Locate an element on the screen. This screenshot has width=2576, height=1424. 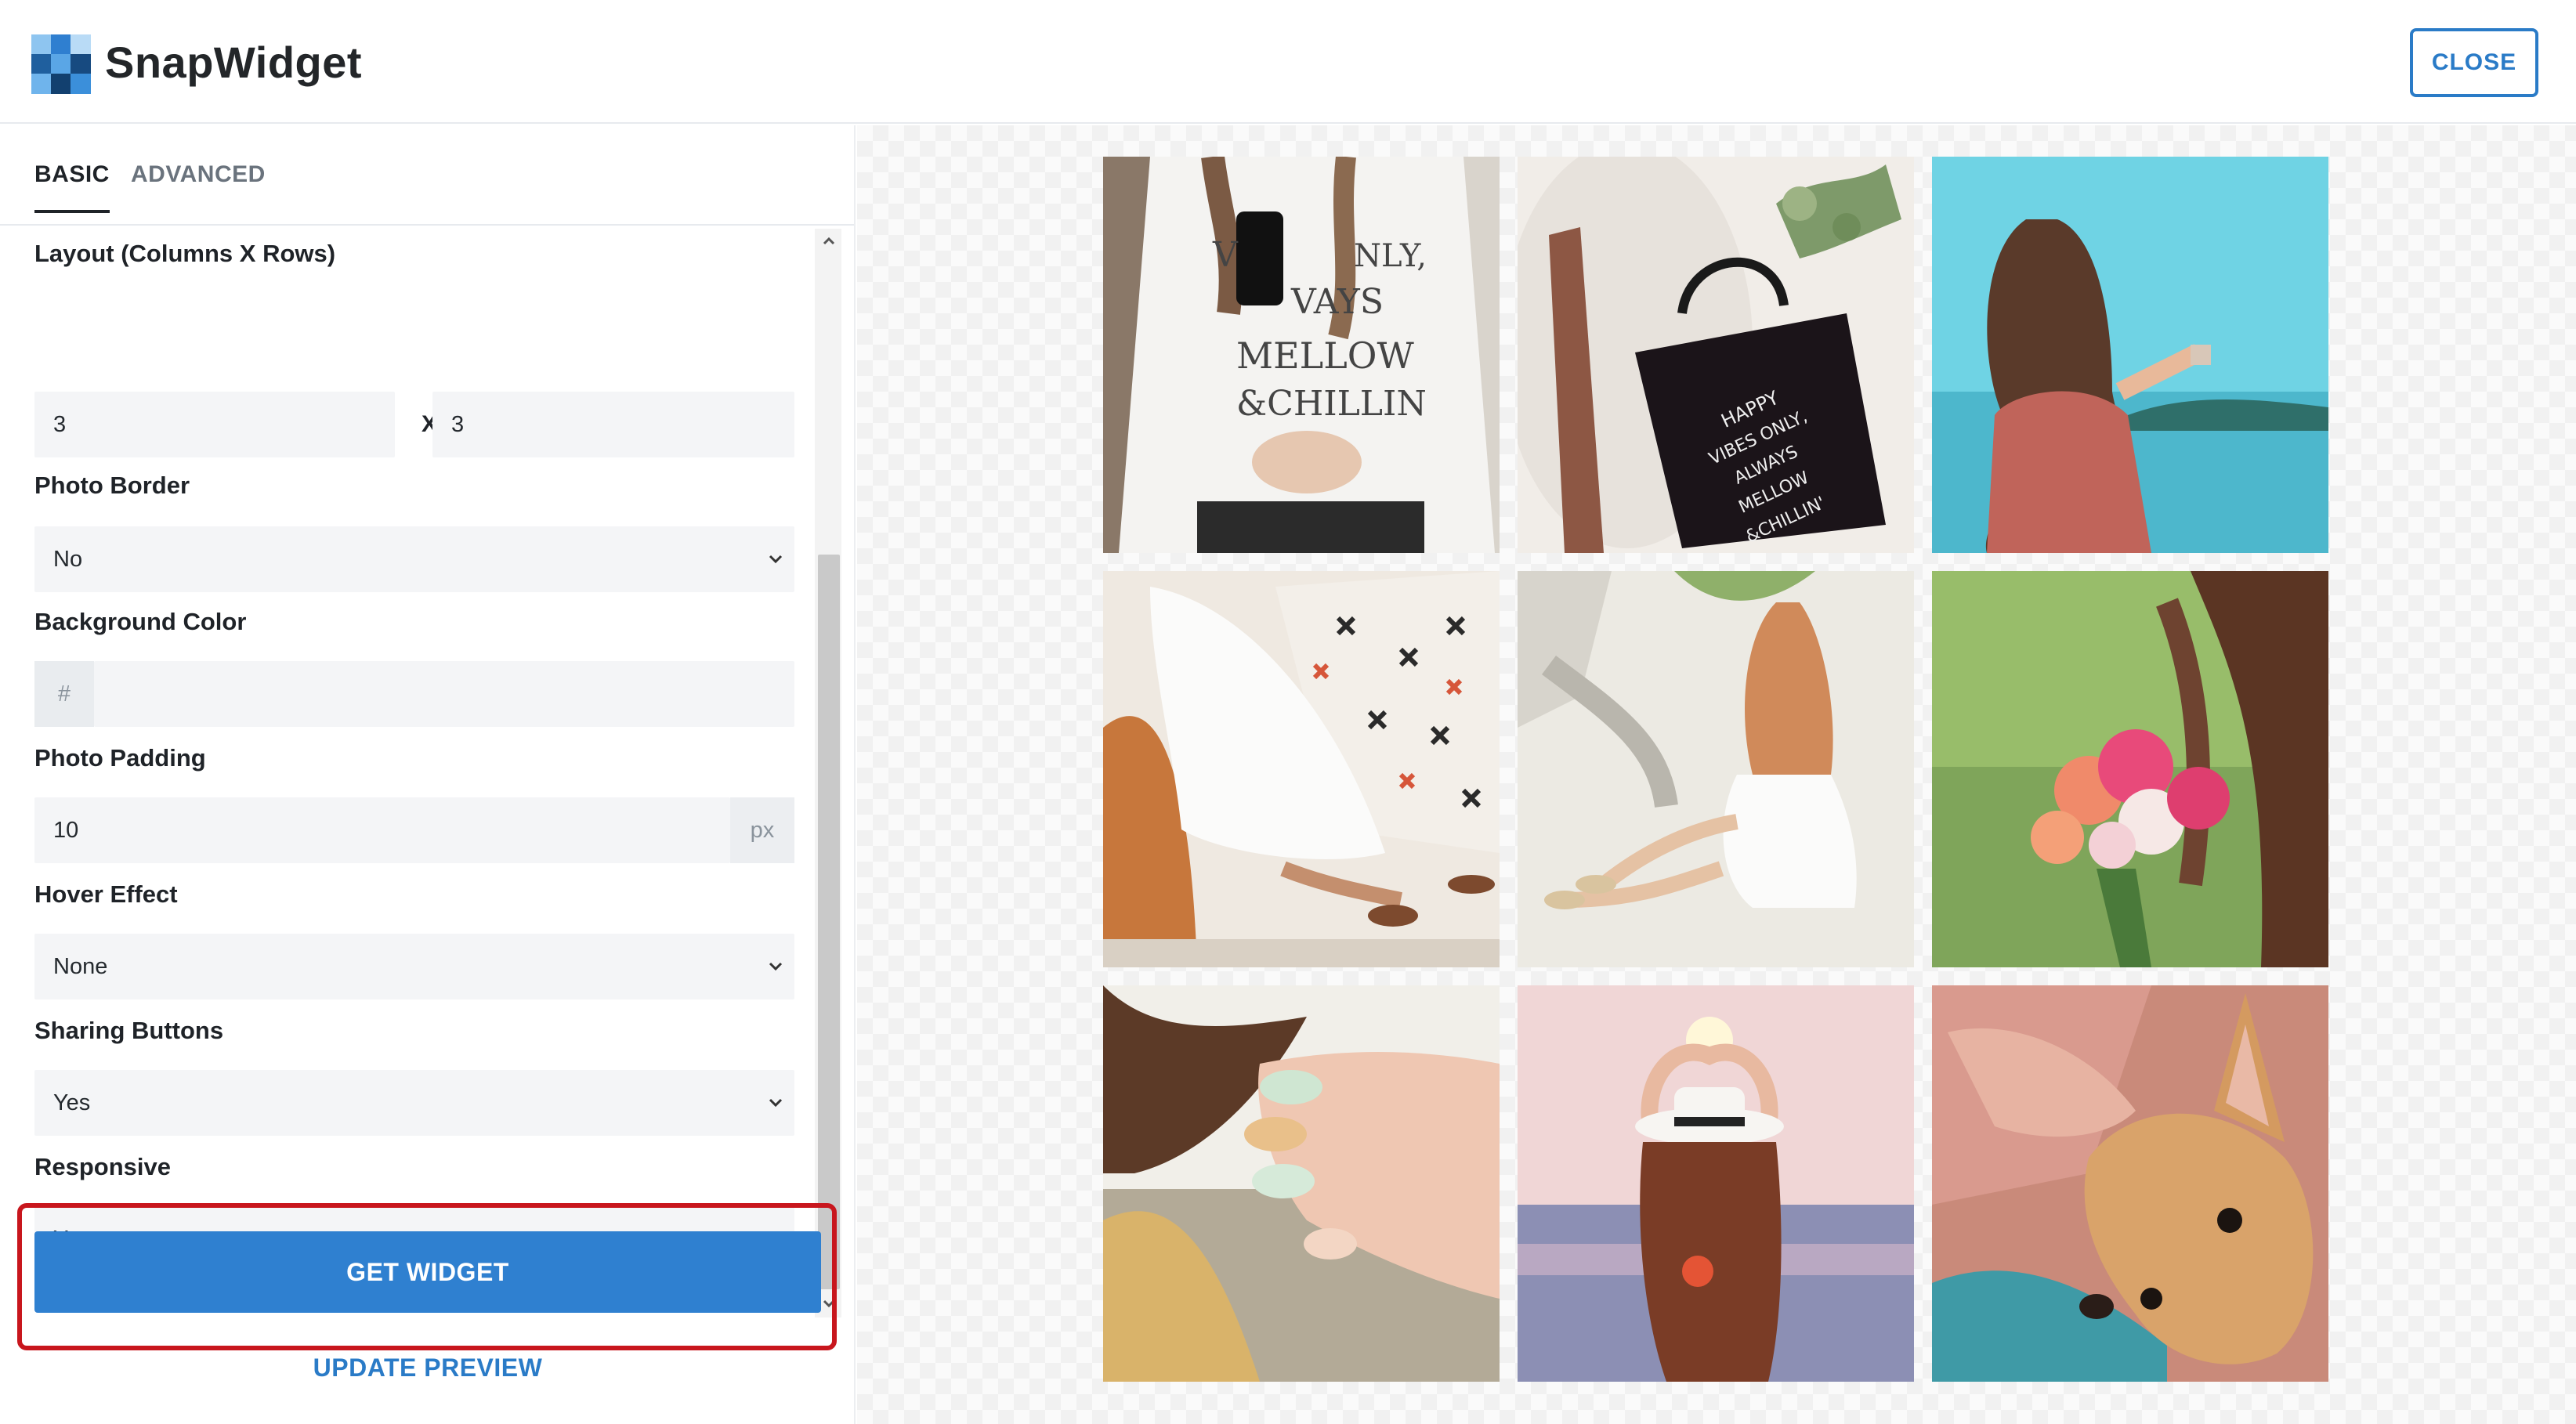
photo-border-label: Photo Border is located at coordinates (112, 486).